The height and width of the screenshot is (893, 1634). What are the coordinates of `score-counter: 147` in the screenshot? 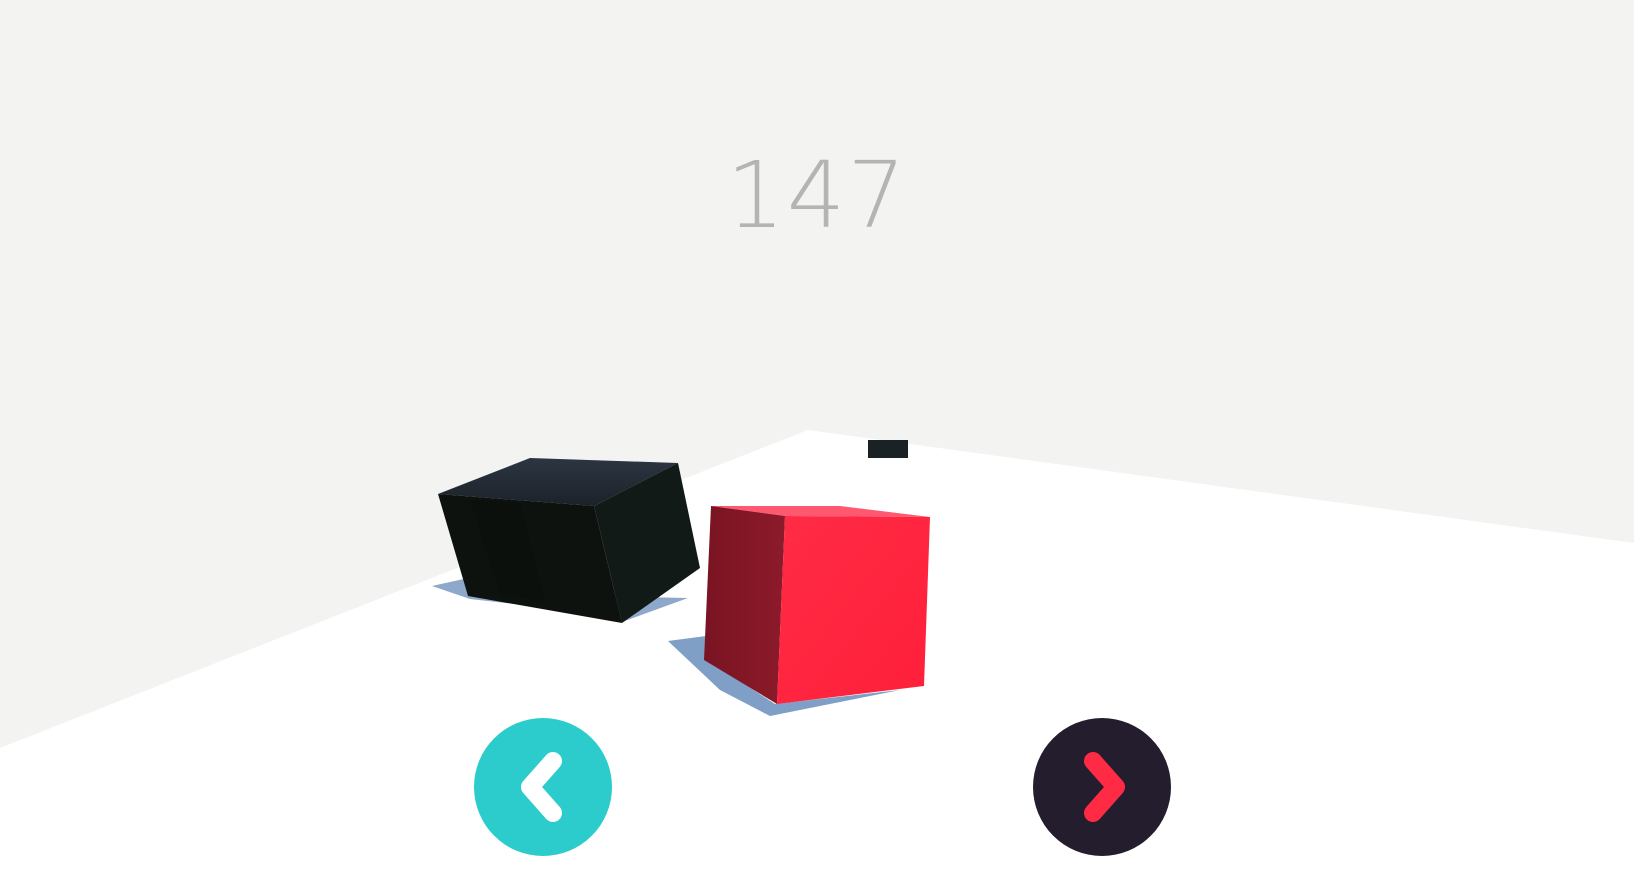 It's located at (817, 195).